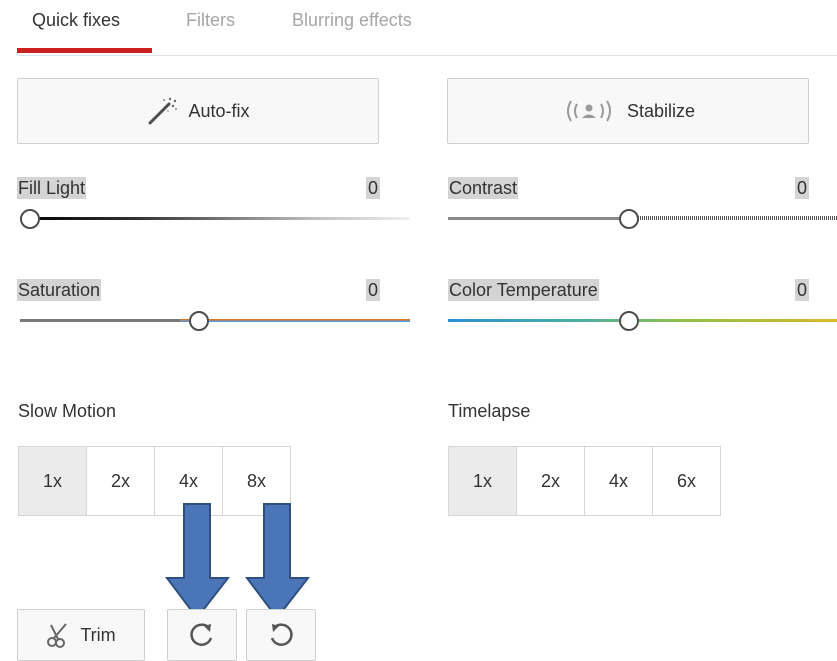  Describe the element at coordinates (52, 188) in the screenshot. I see `fill-light-label: Fill Light` at that location.